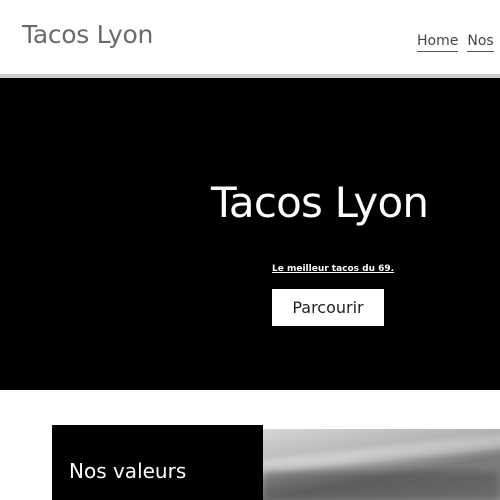  I want to click on values-image, so click(381, 464).